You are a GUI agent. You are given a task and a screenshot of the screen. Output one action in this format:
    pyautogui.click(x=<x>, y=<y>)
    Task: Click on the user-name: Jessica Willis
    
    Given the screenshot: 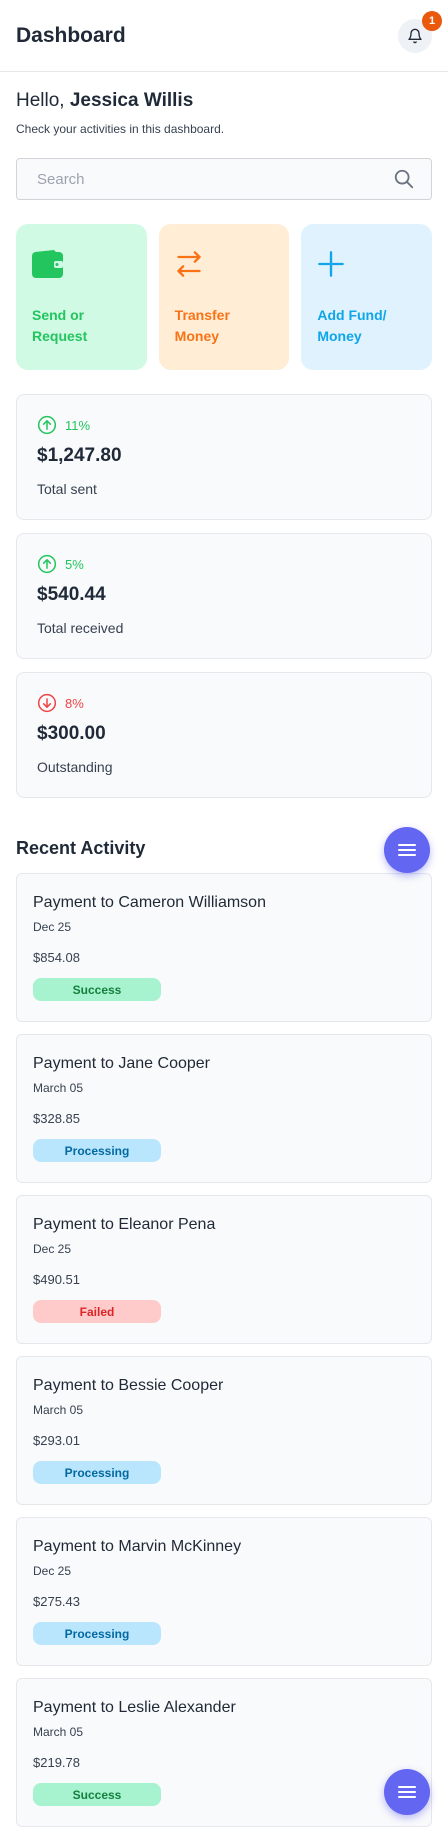 What is the action you would take?
    pyautogui.click(x=131, y=100)
    